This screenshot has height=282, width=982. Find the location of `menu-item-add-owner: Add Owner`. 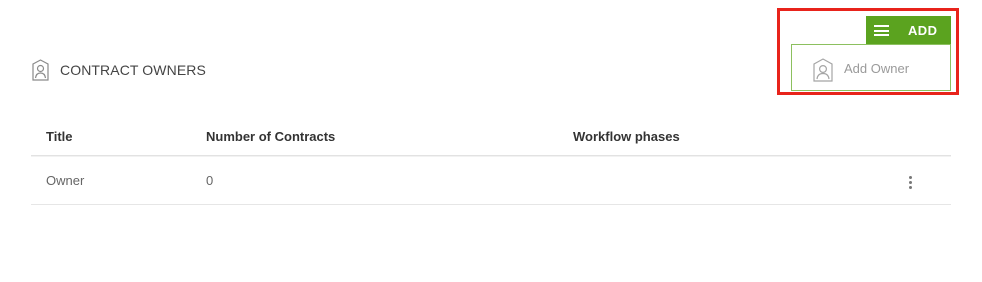

menu-item-add-owner: Add Owner is located at coordinates (871, 67).